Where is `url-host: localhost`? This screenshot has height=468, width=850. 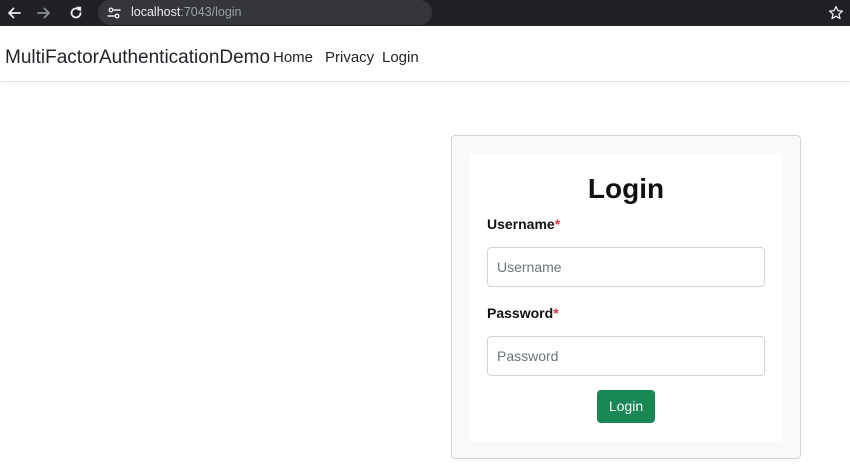
url-host: localhost is located at coordinates (156, 12).